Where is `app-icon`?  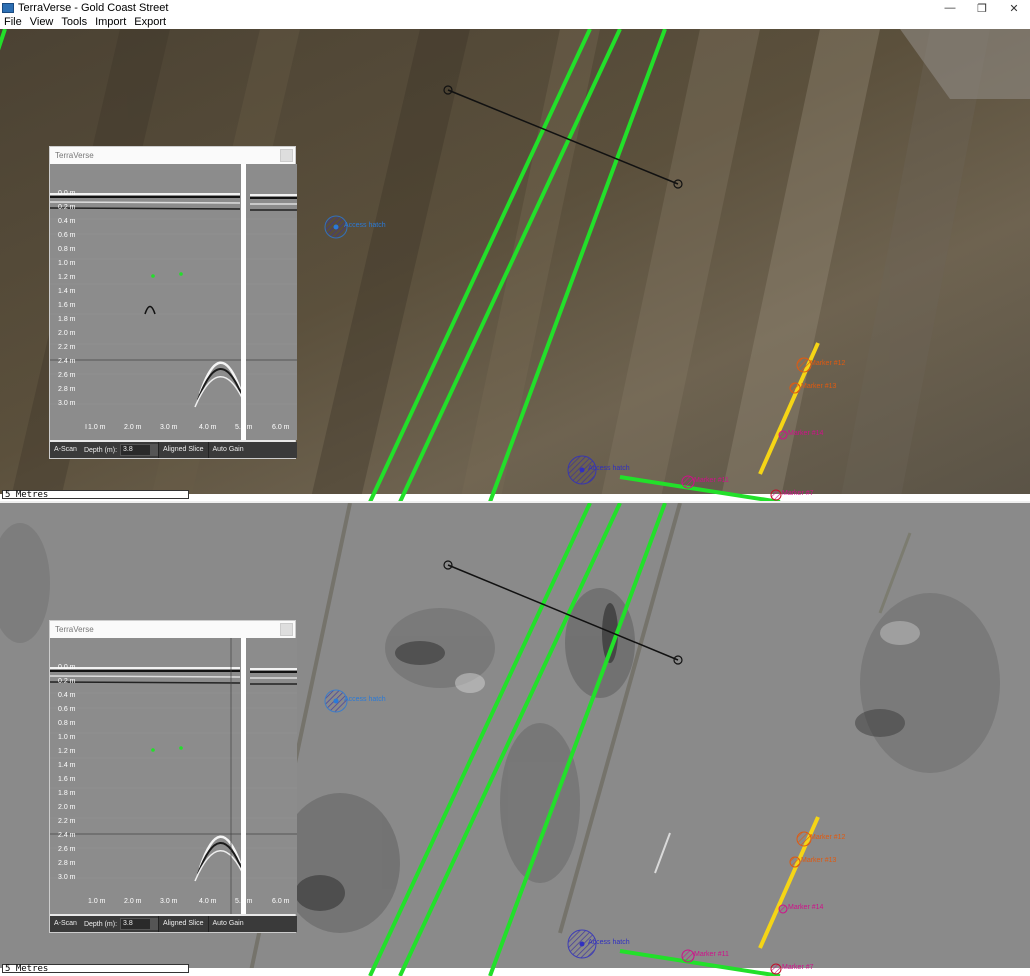
app-icon is located at coordinates (8, 8).